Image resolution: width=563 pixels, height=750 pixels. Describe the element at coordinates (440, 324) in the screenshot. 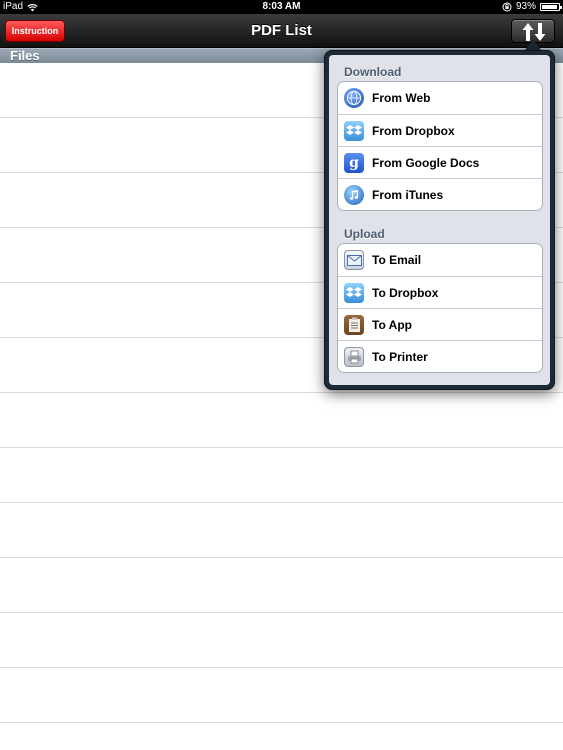

I see `menu-item-to-app: To App` at that location.